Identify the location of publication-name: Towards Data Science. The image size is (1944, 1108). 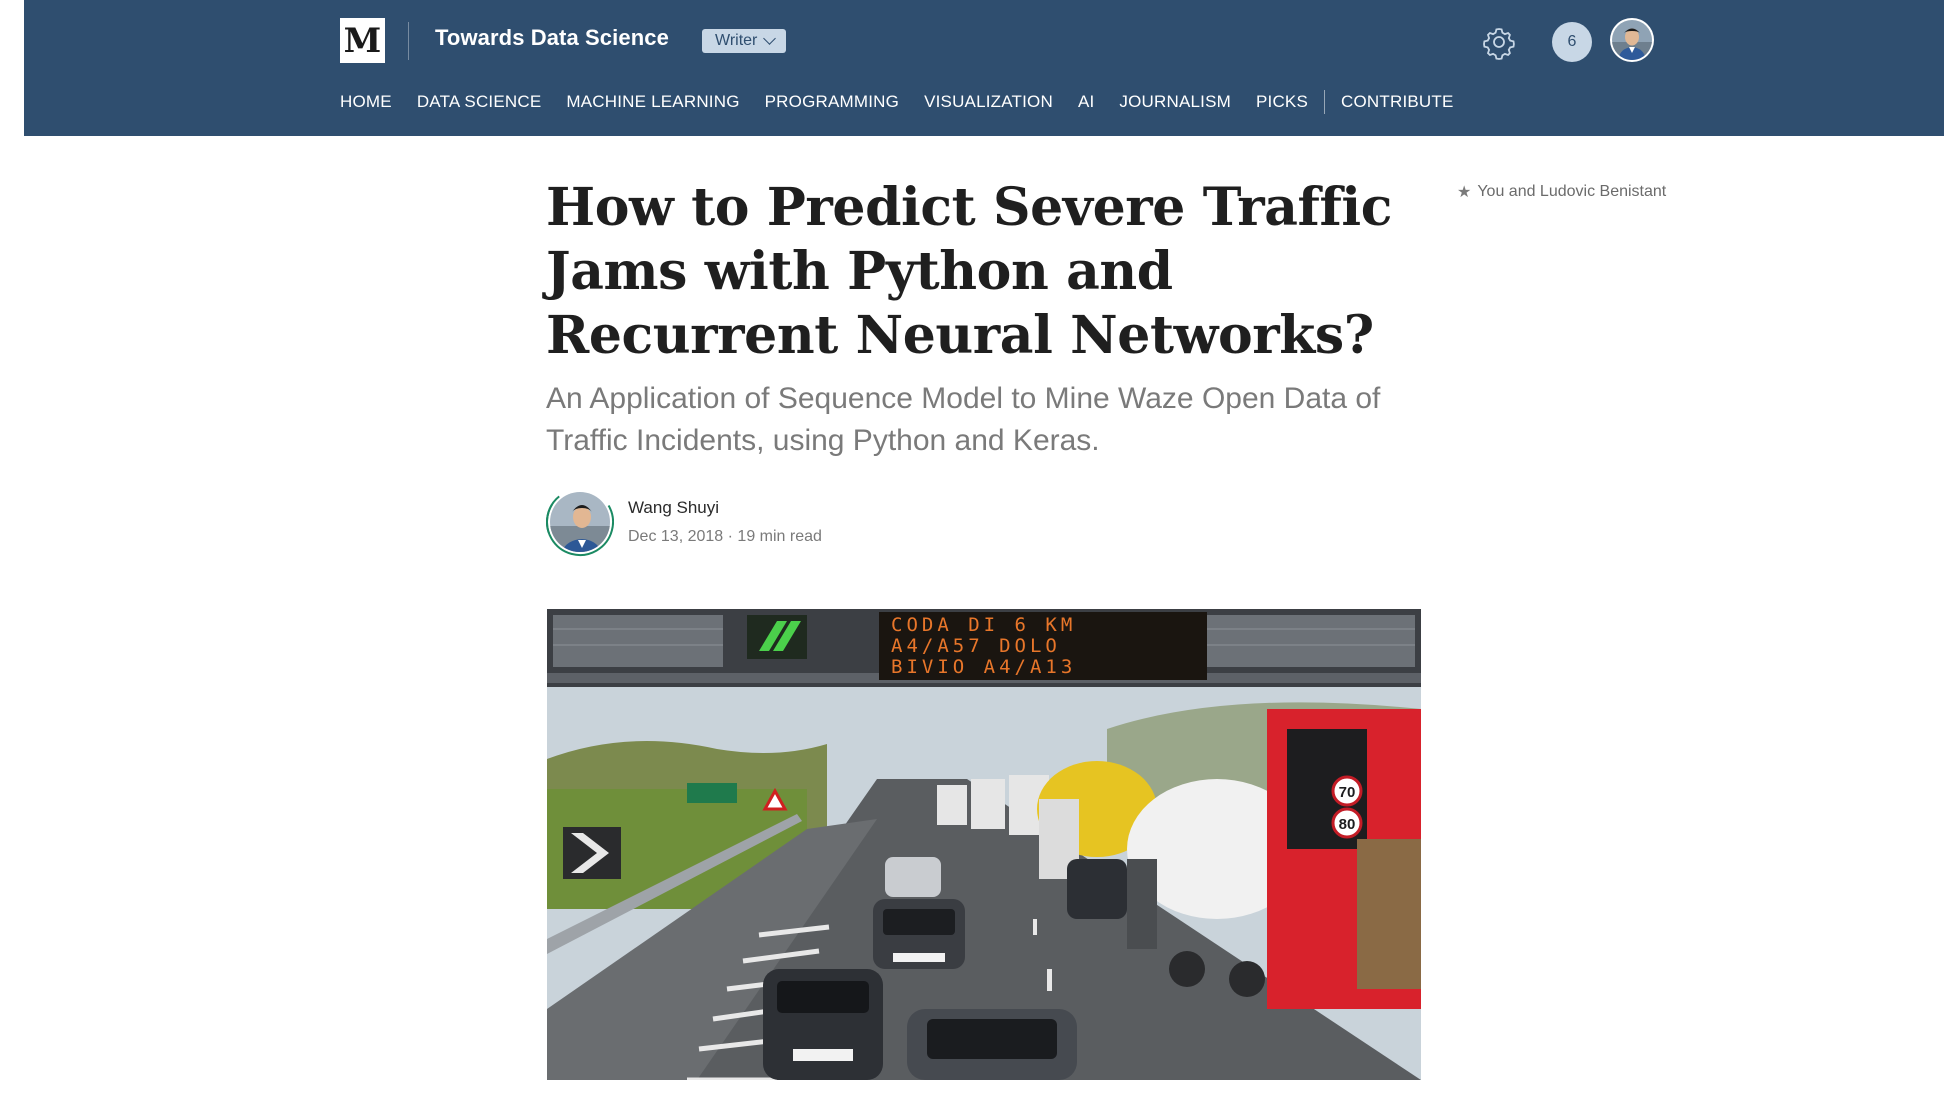
(552, 38).